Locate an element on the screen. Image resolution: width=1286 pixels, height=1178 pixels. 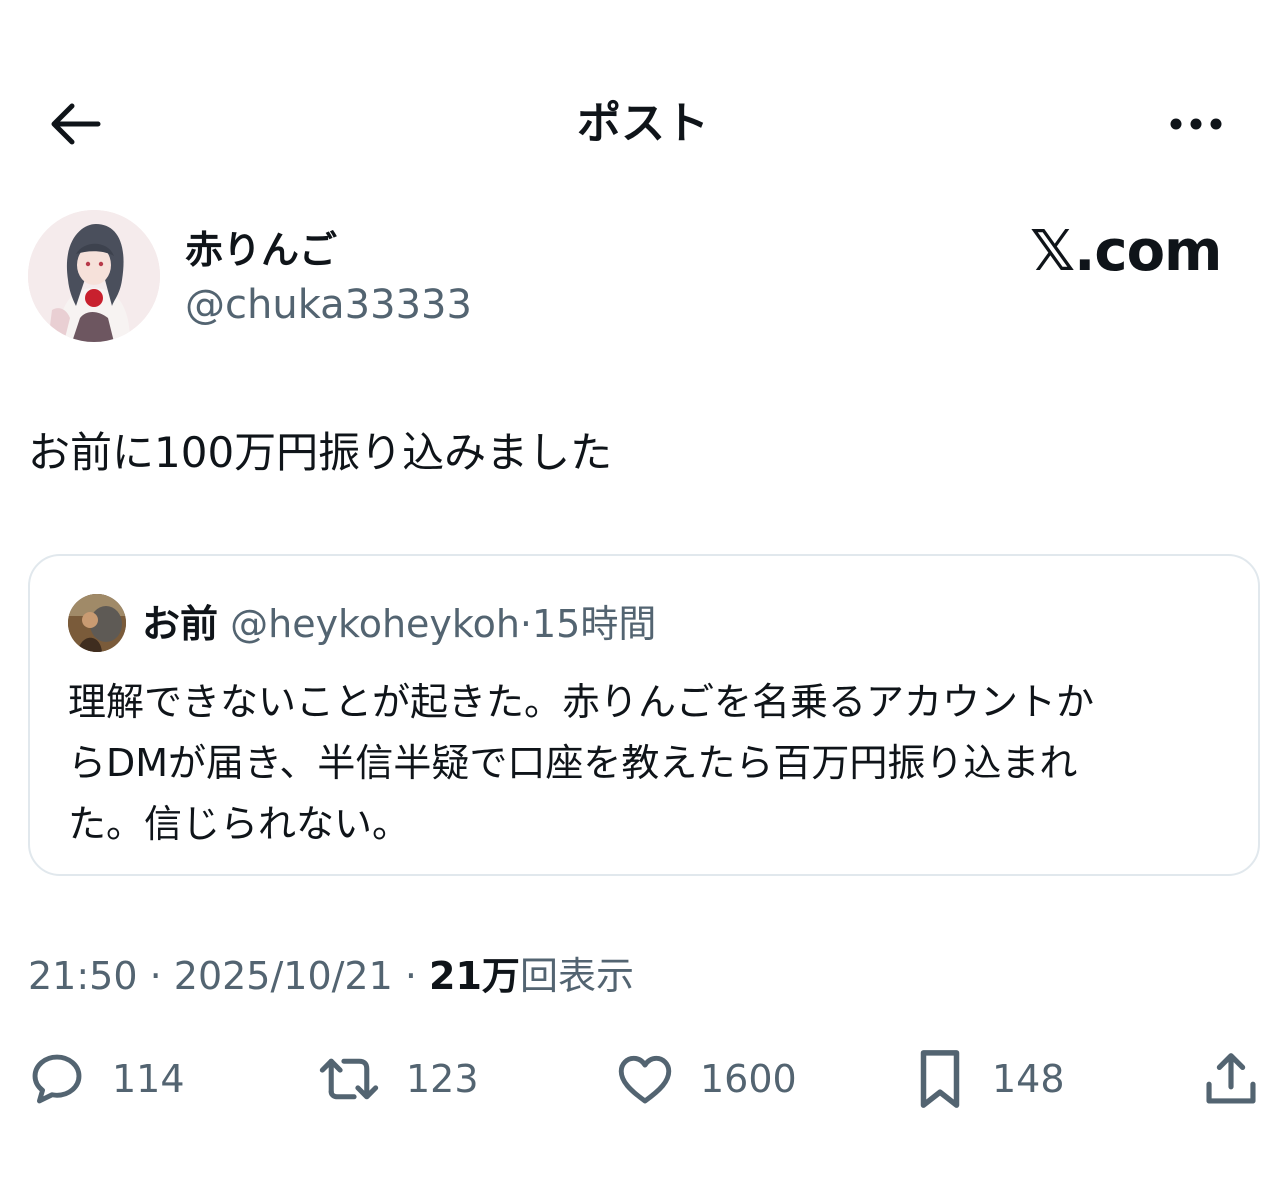
quote-avatar is located at coordinates (97, 623).